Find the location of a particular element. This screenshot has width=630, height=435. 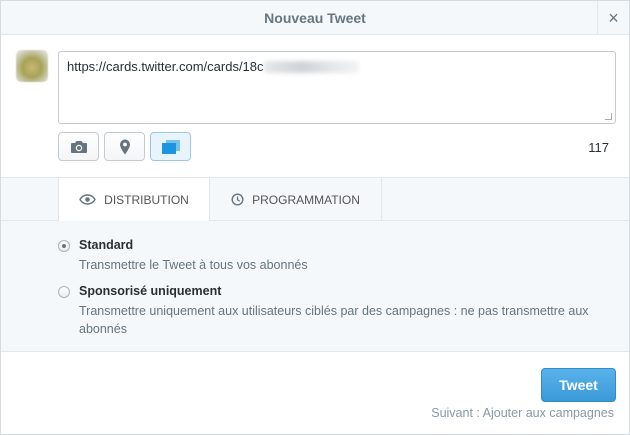

tweet-textarea: https://cards.twitter.com/cards/18c is located at coordinates (337, 87).